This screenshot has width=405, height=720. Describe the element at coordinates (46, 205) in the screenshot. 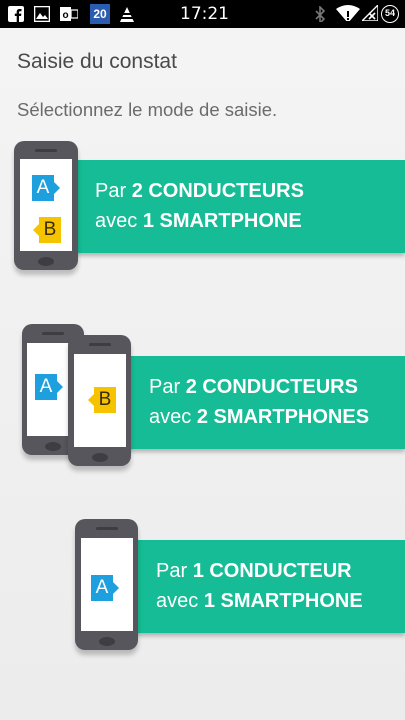

I see `smartphone-icon: A B` at that location.